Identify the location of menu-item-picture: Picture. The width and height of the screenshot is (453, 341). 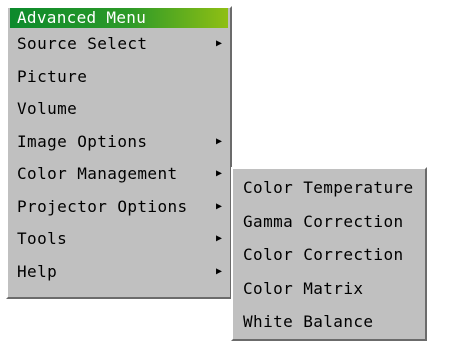
(119, 77).